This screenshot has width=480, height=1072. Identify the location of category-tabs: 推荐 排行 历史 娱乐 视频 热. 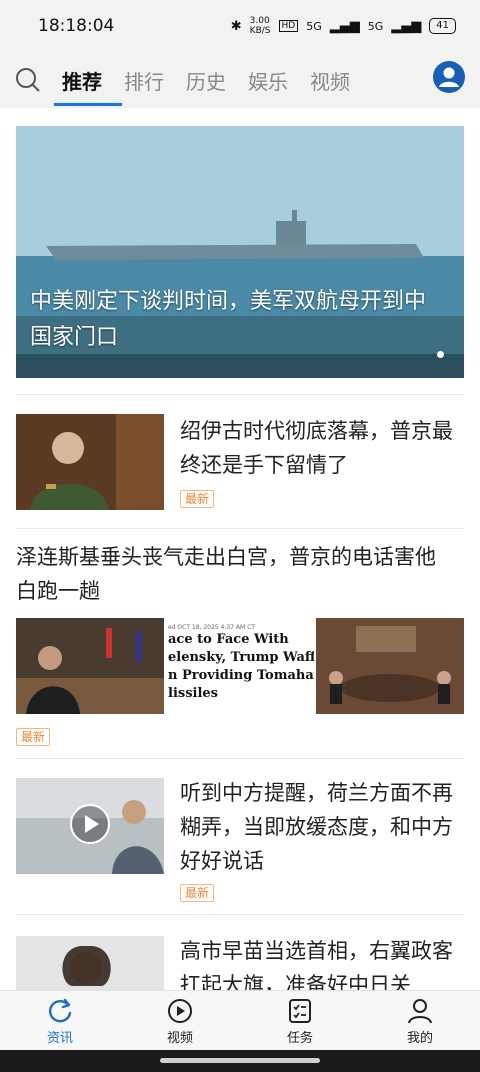
(212, 80).